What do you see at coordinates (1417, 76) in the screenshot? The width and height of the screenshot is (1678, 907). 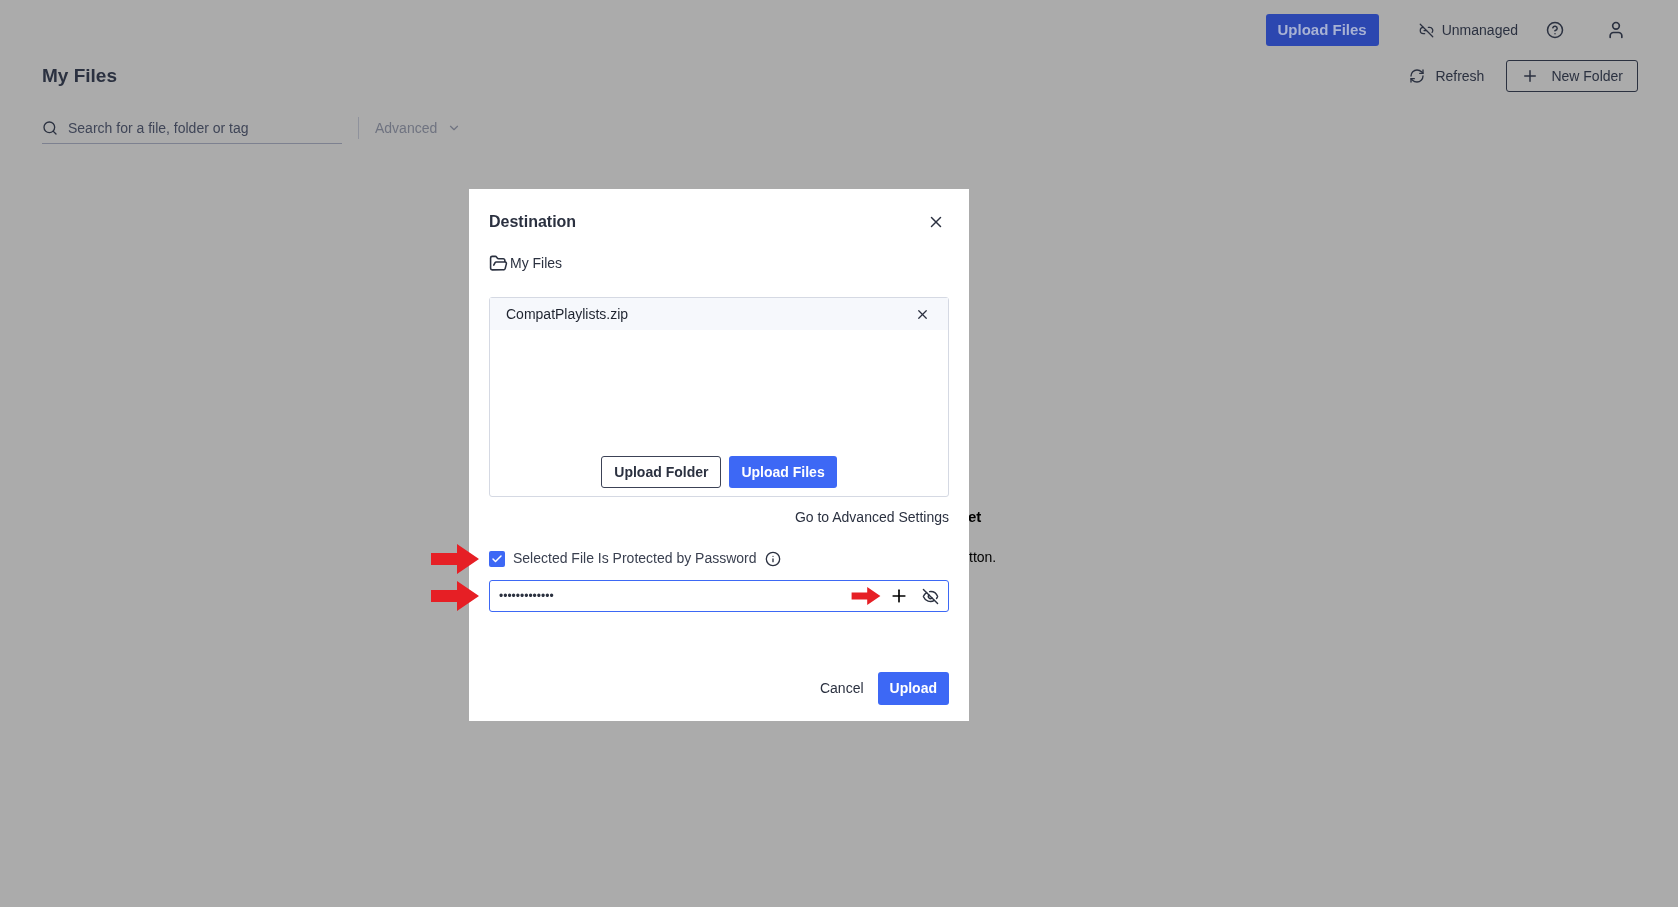 I see `refresh-icon` at bounding box center [1417, 76].